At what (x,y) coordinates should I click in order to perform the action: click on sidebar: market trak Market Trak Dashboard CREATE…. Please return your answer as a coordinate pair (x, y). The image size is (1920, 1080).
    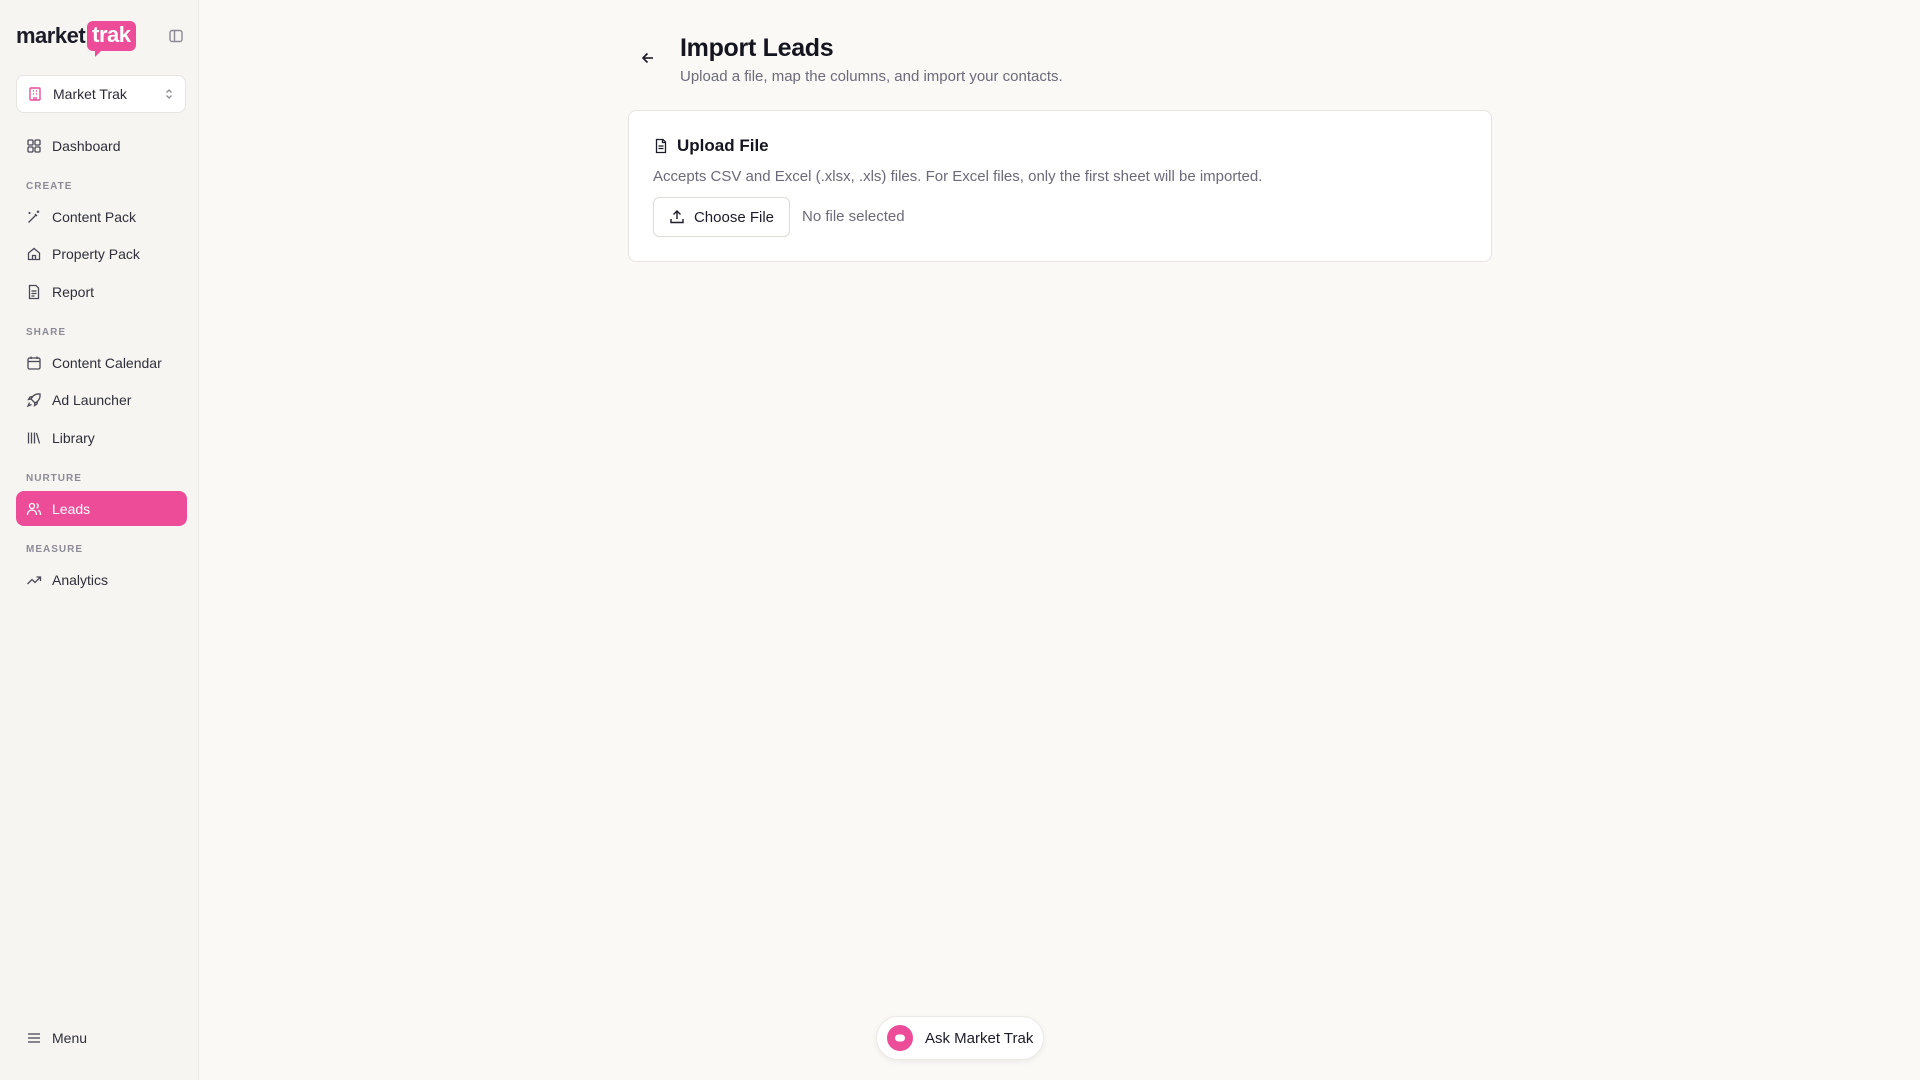
    Looking at the image, I should click on (99, 540).